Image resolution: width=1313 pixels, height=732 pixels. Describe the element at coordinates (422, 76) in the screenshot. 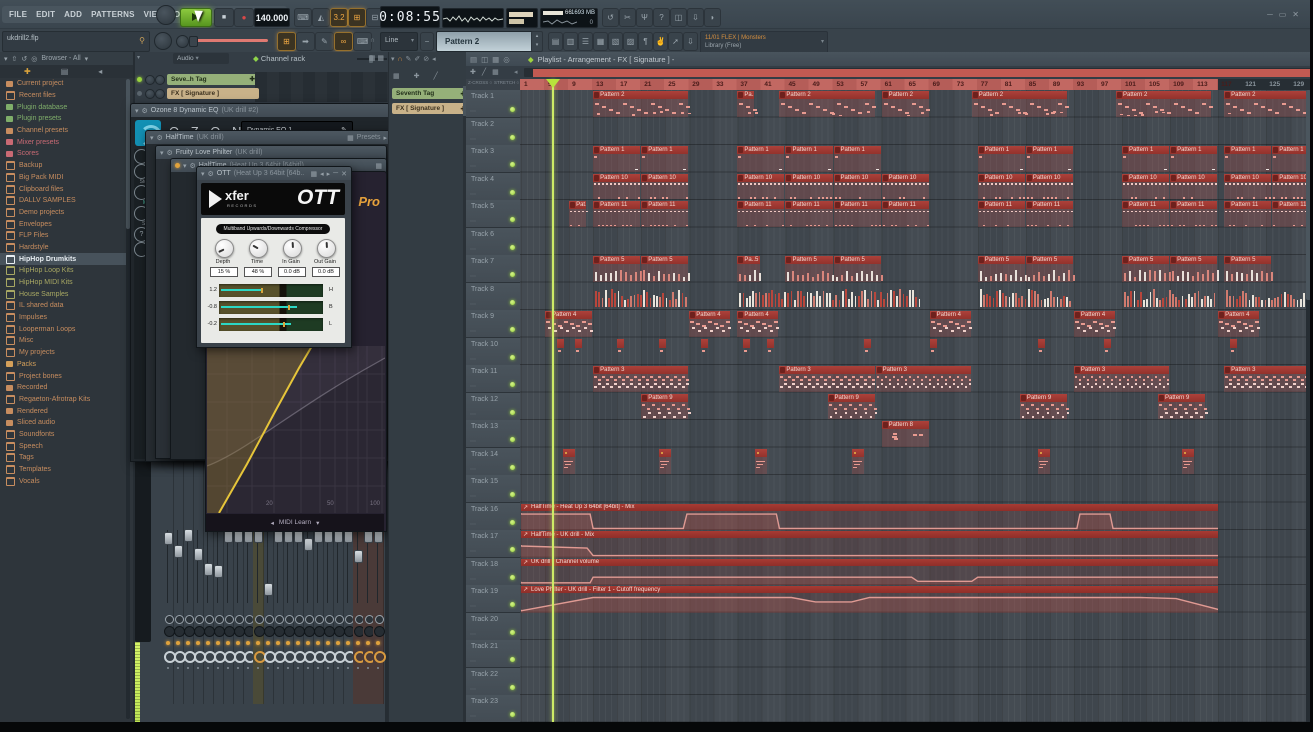

I see `picker-view-icons: ▦✚╱` at that location.